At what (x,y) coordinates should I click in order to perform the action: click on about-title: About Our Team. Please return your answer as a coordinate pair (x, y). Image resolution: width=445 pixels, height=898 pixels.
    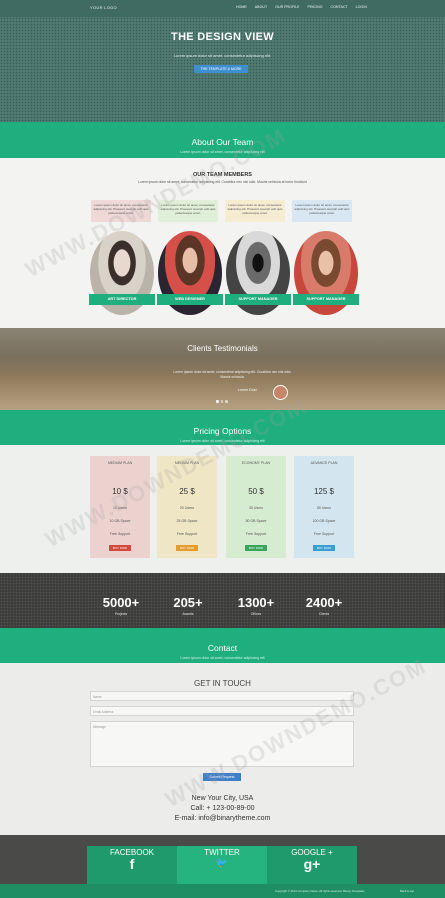
    Looking at the image, I should click on (222, 142).